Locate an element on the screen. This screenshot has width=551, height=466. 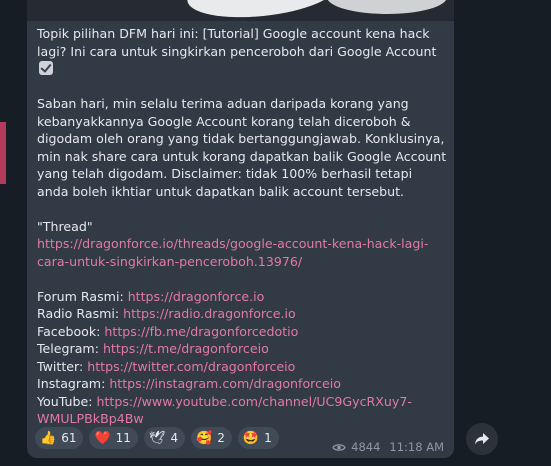
thread-label: "Thread" is located at coordinates (65, 226).